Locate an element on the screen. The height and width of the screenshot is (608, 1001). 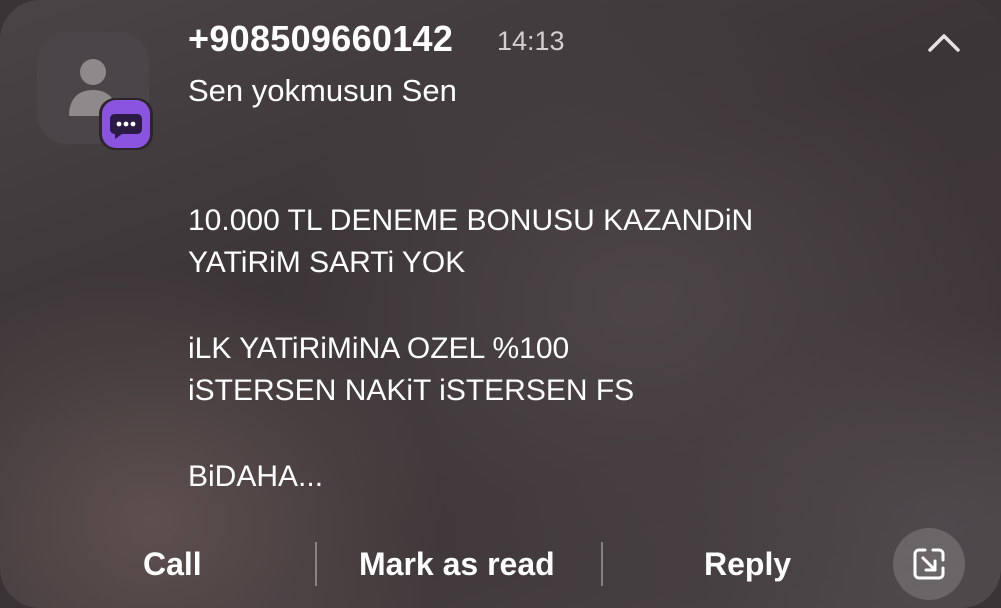
messages-app-badge is located at coordinates (126, 124).